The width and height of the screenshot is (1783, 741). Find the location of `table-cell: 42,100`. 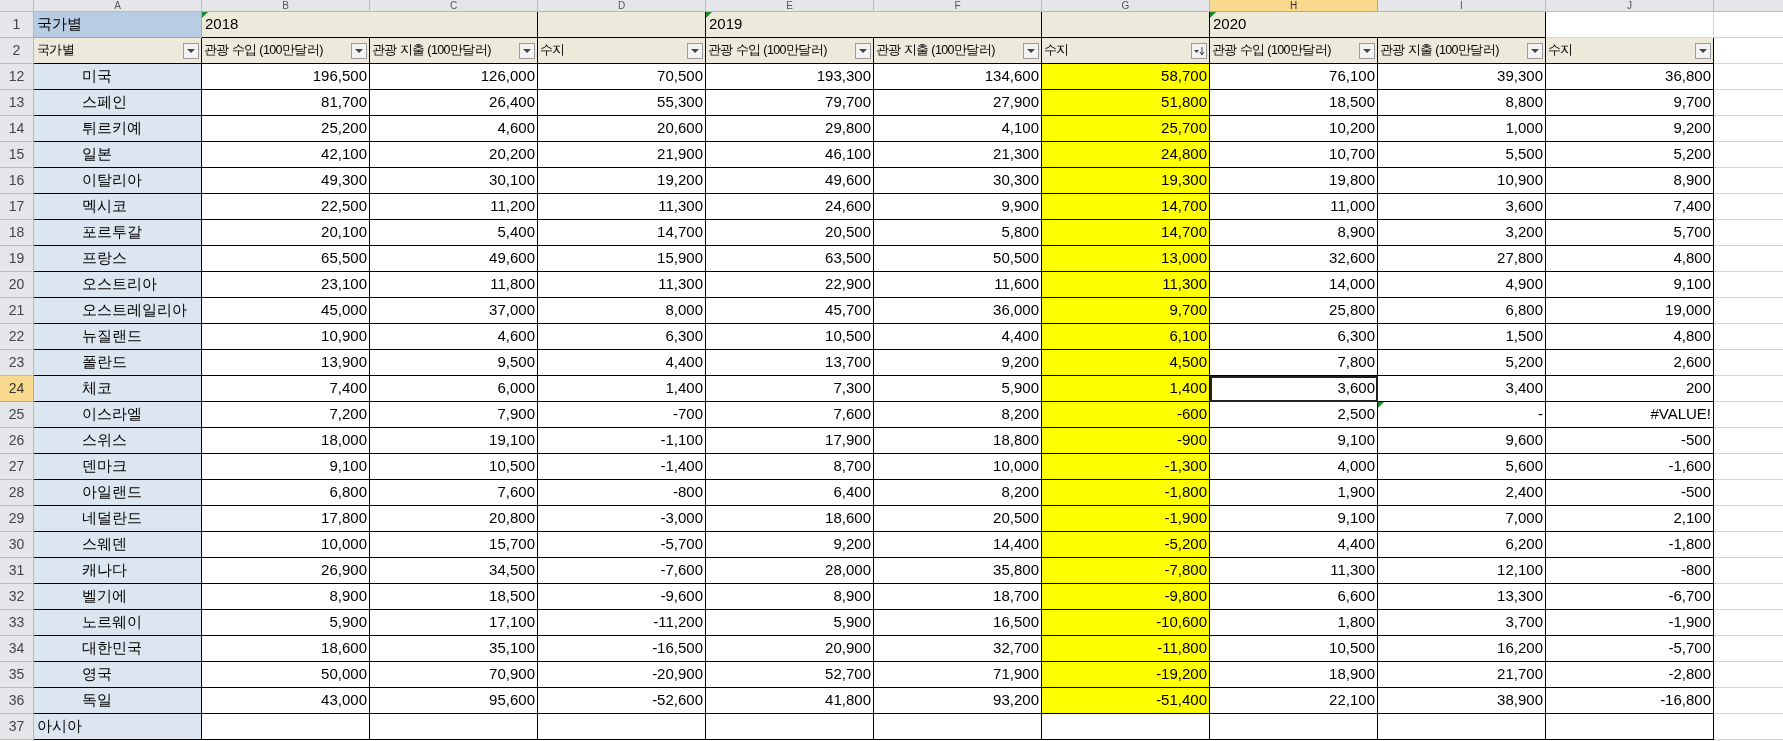

table-cell: 42,100 is located at coordinates (286, 155).